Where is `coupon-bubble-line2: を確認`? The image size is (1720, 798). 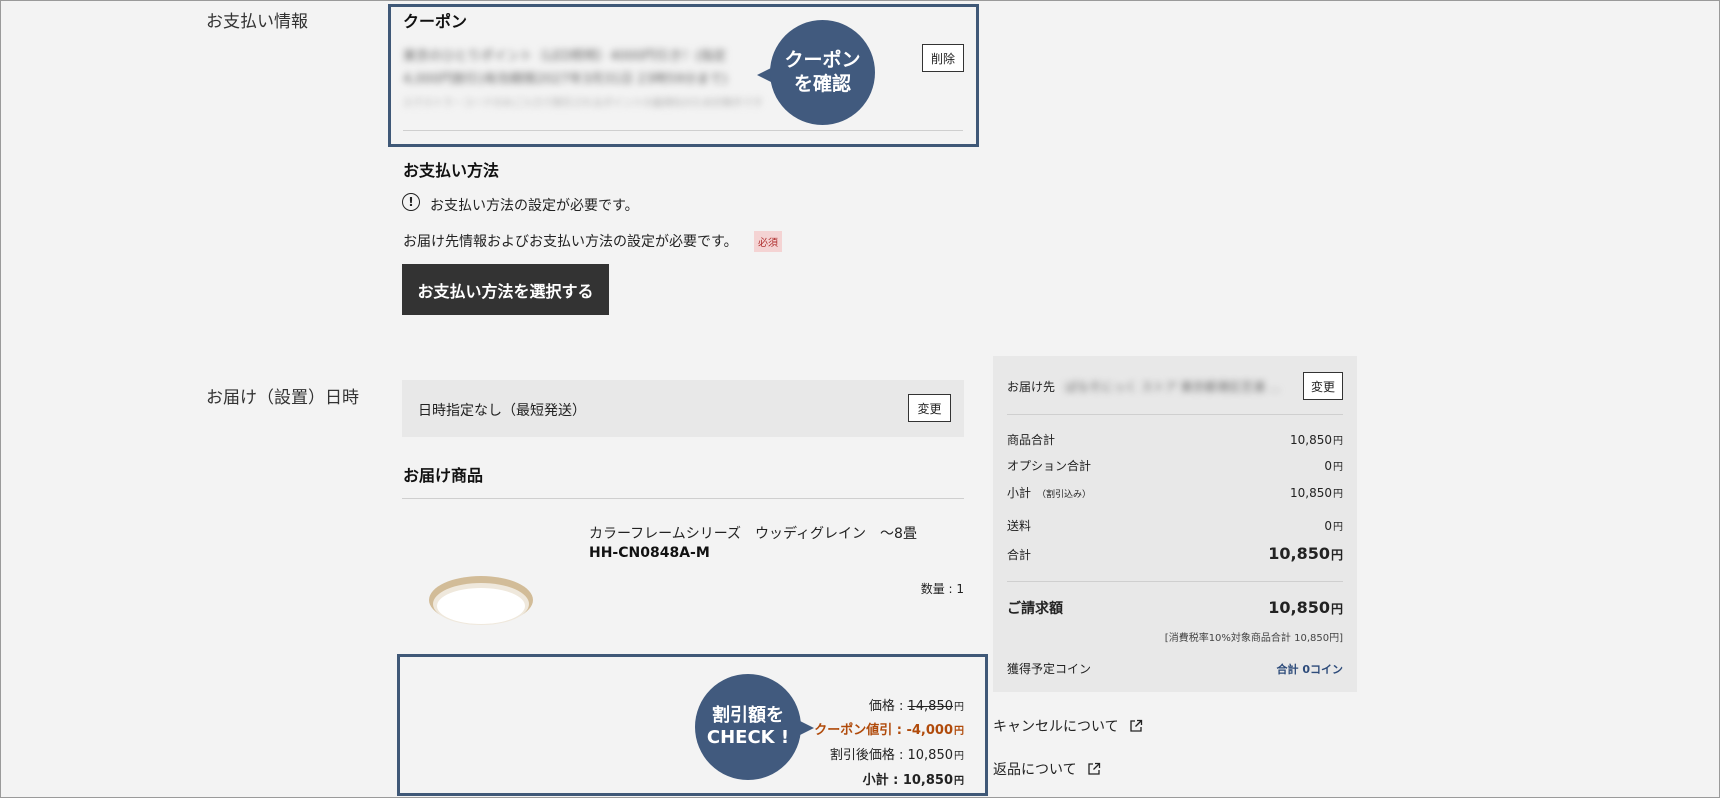
coupon-bubble-line2: を確認 is located at coordinates (822, 83).